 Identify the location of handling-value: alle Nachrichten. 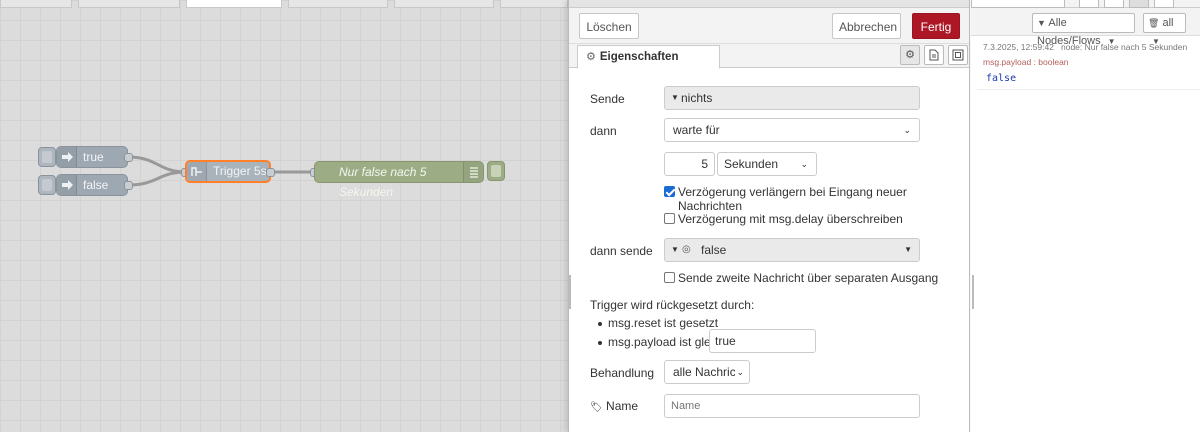
(704, 372).